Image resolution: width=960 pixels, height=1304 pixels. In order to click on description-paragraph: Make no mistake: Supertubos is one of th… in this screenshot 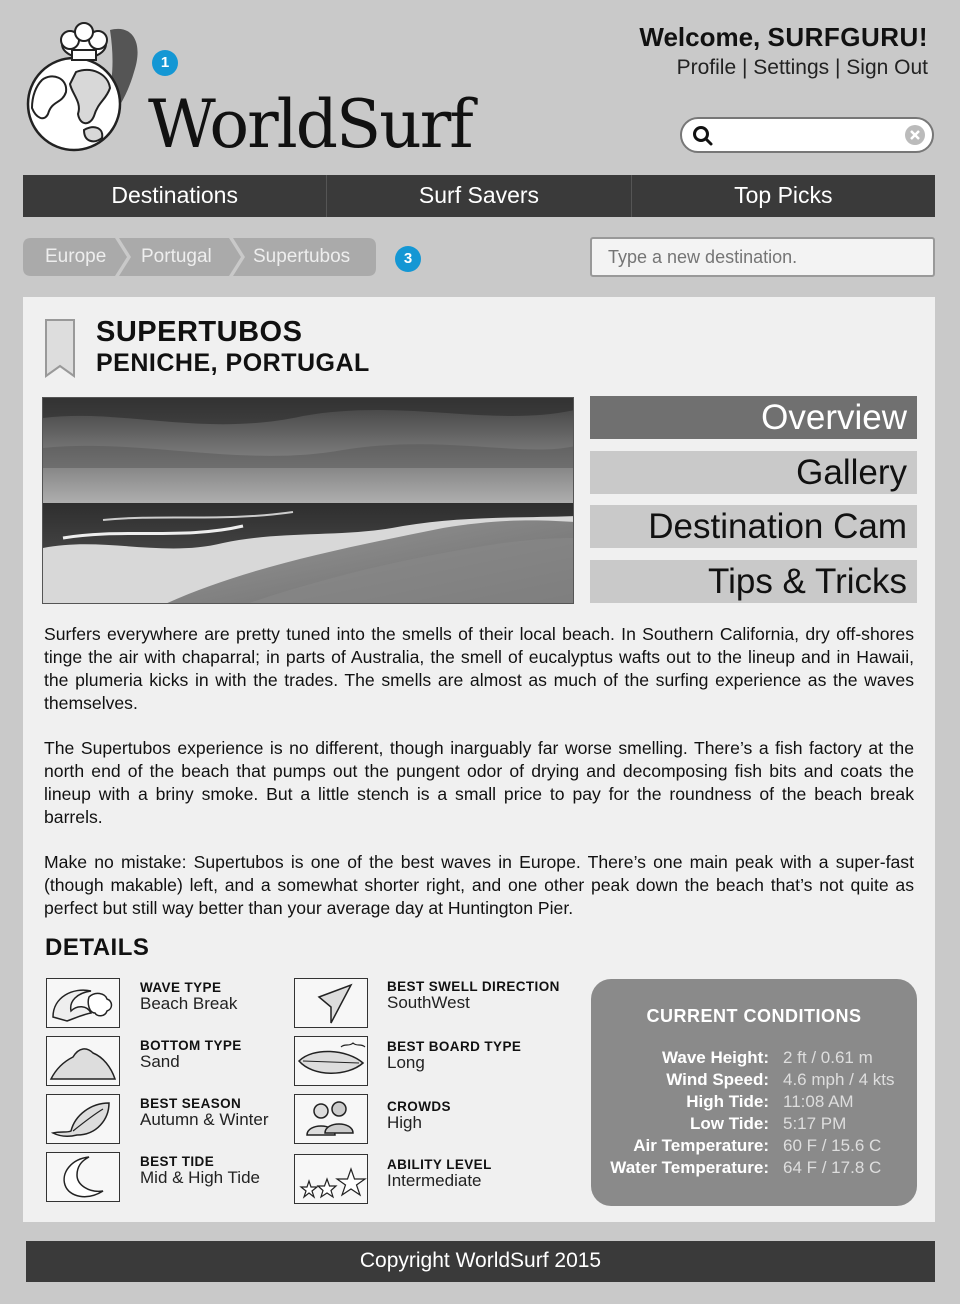, I will do `click(479, 885)`.